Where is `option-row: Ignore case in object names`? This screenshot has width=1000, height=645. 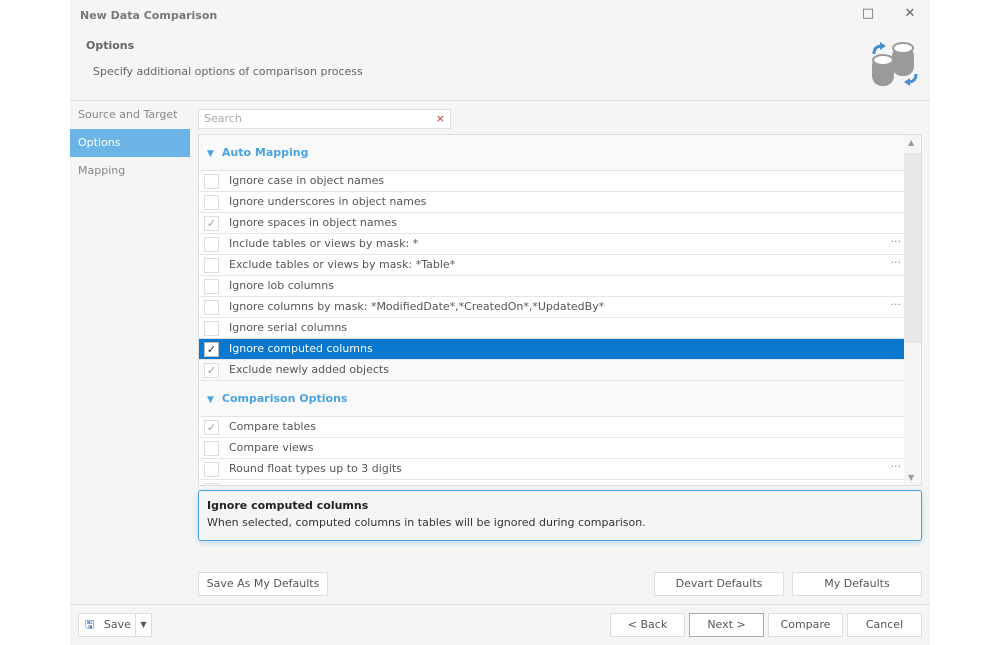
option-row: Ignore case in object names is located at coordinates (552, 181).